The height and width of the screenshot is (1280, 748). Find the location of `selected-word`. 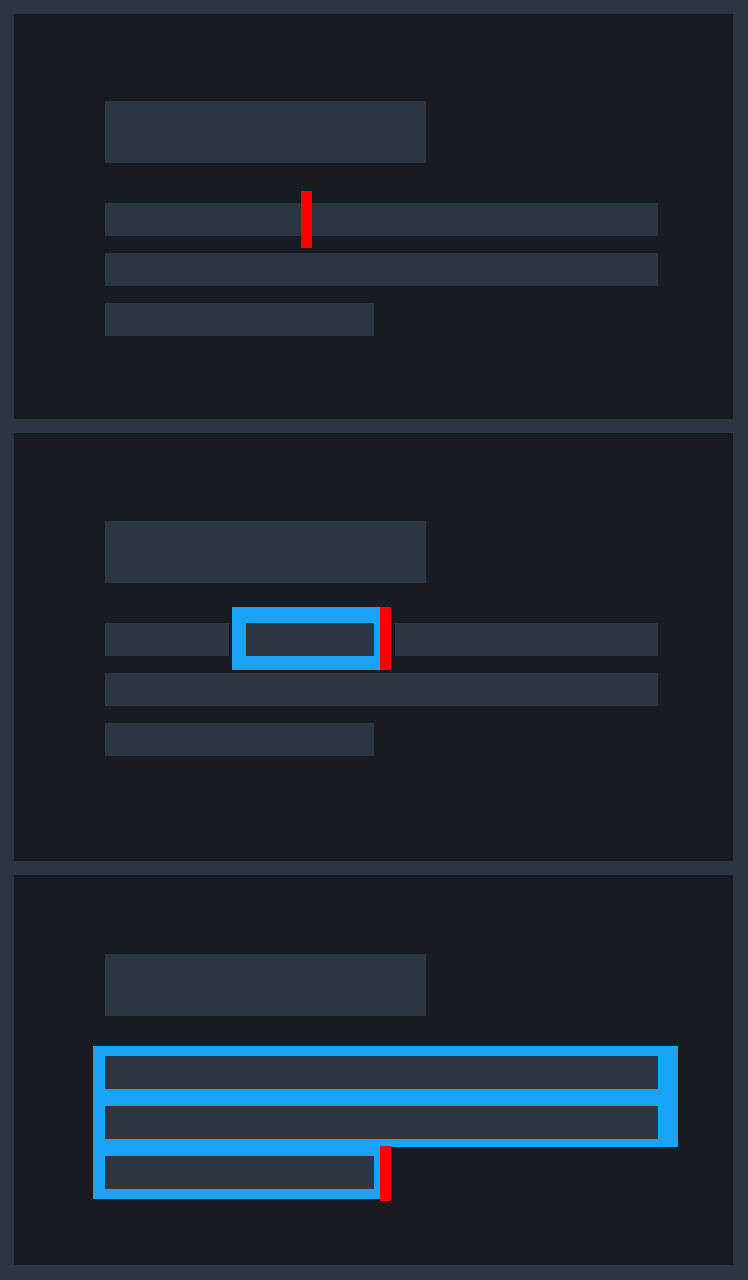

selected-word is located at coordinates (310, 639).